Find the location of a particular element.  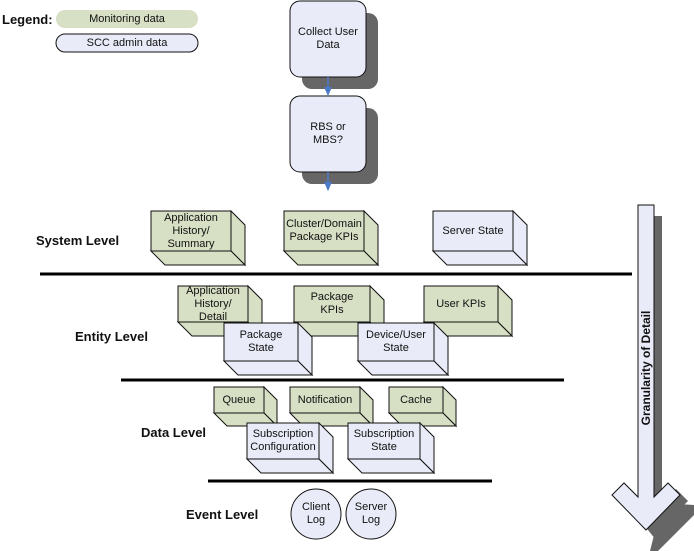

data-box-label: Queue is located at coordinates (239, 399).